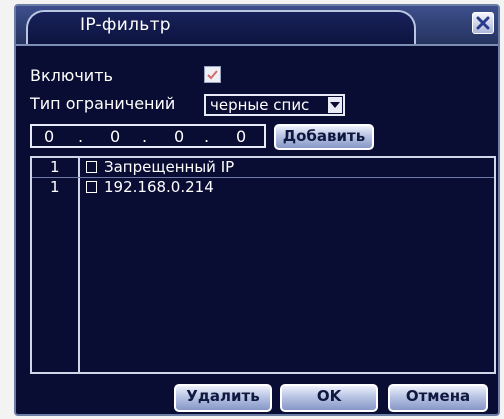 The image size is (504, 419). What do you see at coordinates (159, 187) in the screenshot?
I see `row-ip-address: 192.168.0.214` at bounding box center [159, 187].